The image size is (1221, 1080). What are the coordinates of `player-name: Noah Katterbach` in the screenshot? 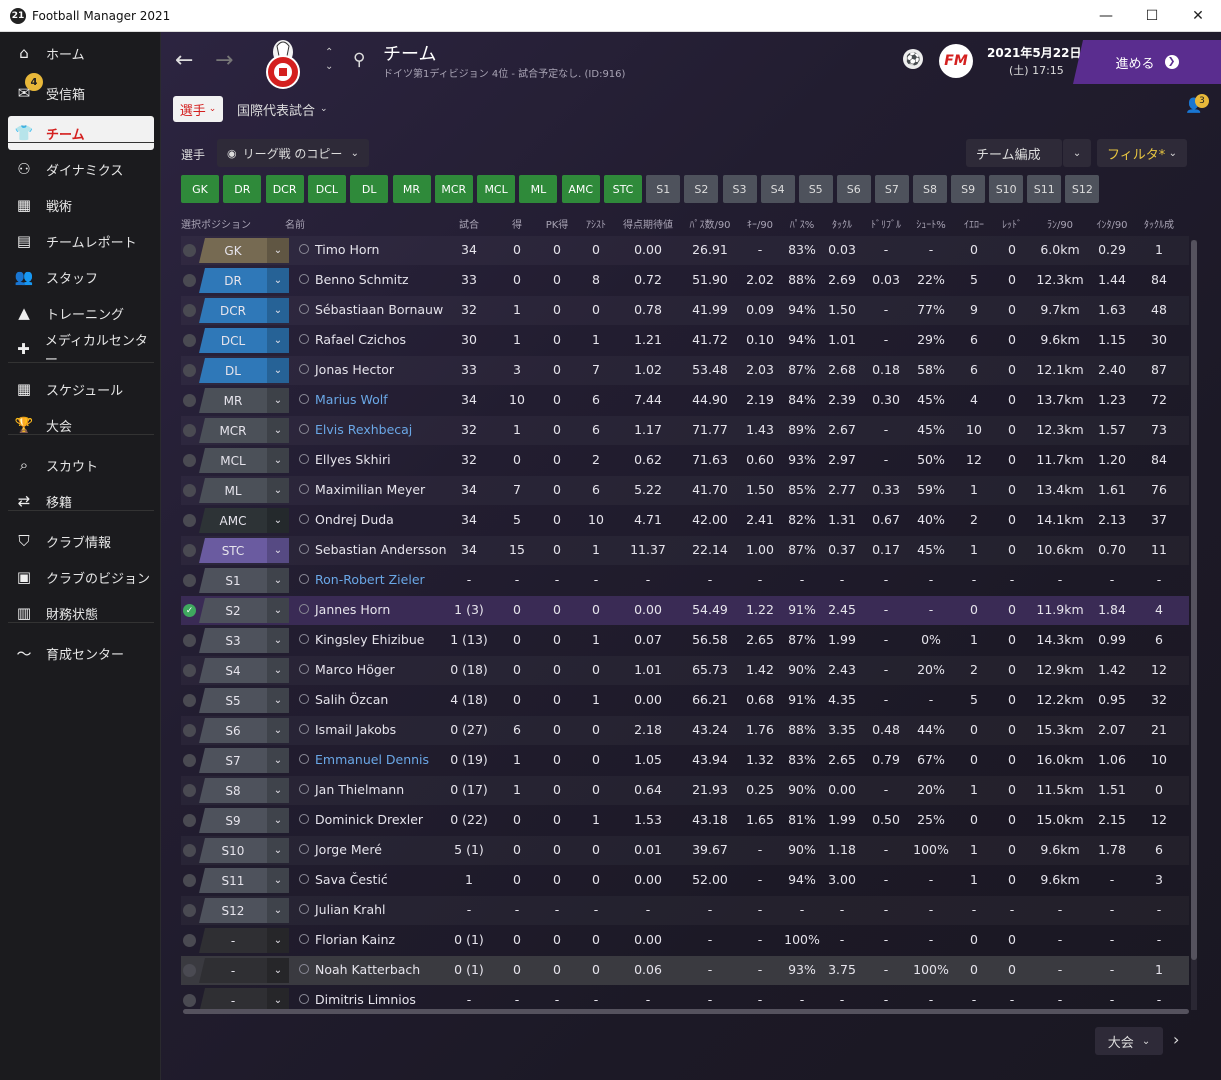 It's located at (367, 969).